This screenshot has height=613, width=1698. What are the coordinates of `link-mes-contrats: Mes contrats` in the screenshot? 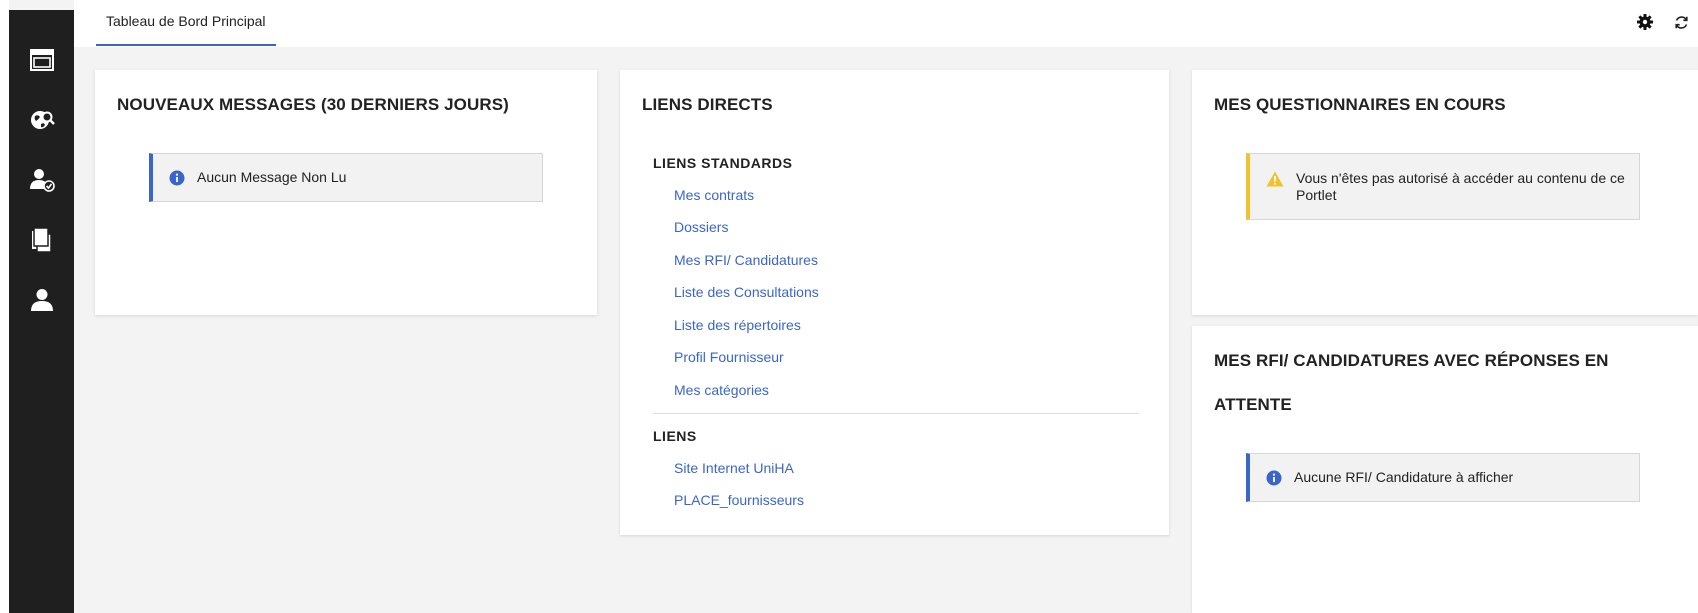 It's located at (714, 195).